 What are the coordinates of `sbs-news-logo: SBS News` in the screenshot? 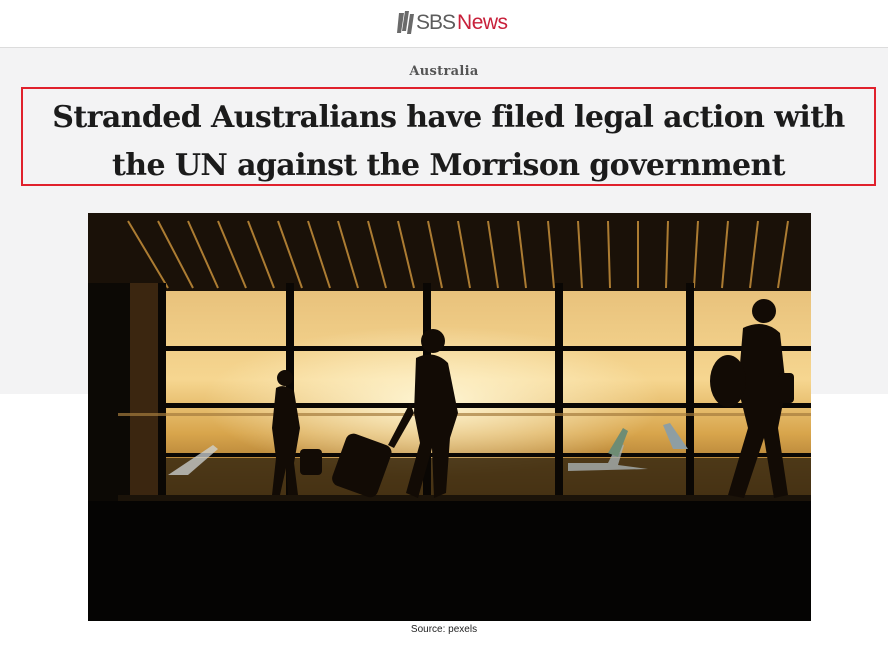 It's located at (452, 23).